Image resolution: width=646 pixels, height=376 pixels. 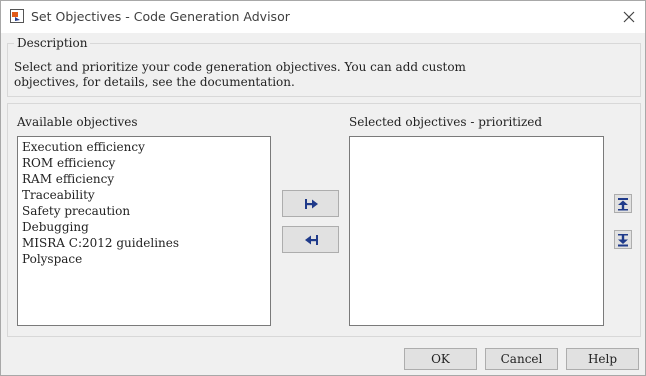 What do you see at coordinates (144, 243) in the screenshot?
I see `available-objective-item: MISRA C:2012 guidelines` at bounding box center [144, 243].